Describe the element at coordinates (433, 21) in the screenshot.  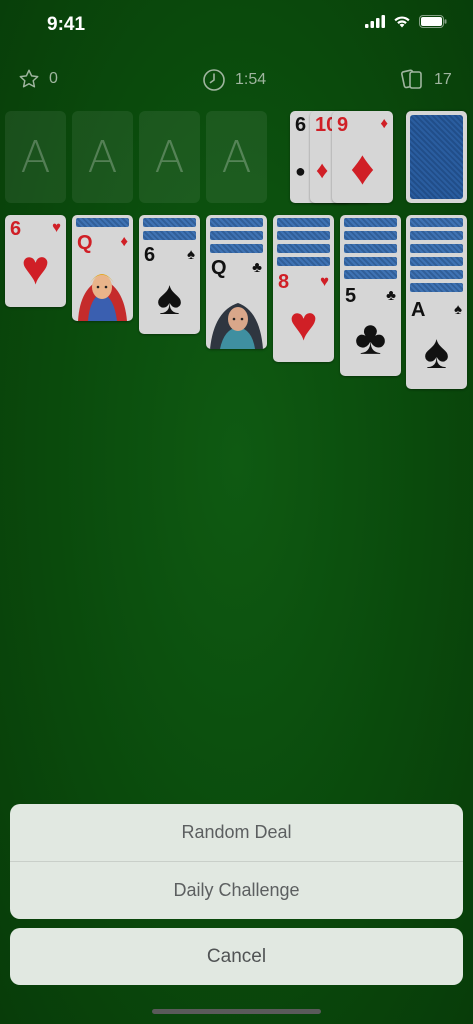
I see `battery-icon` at that location.